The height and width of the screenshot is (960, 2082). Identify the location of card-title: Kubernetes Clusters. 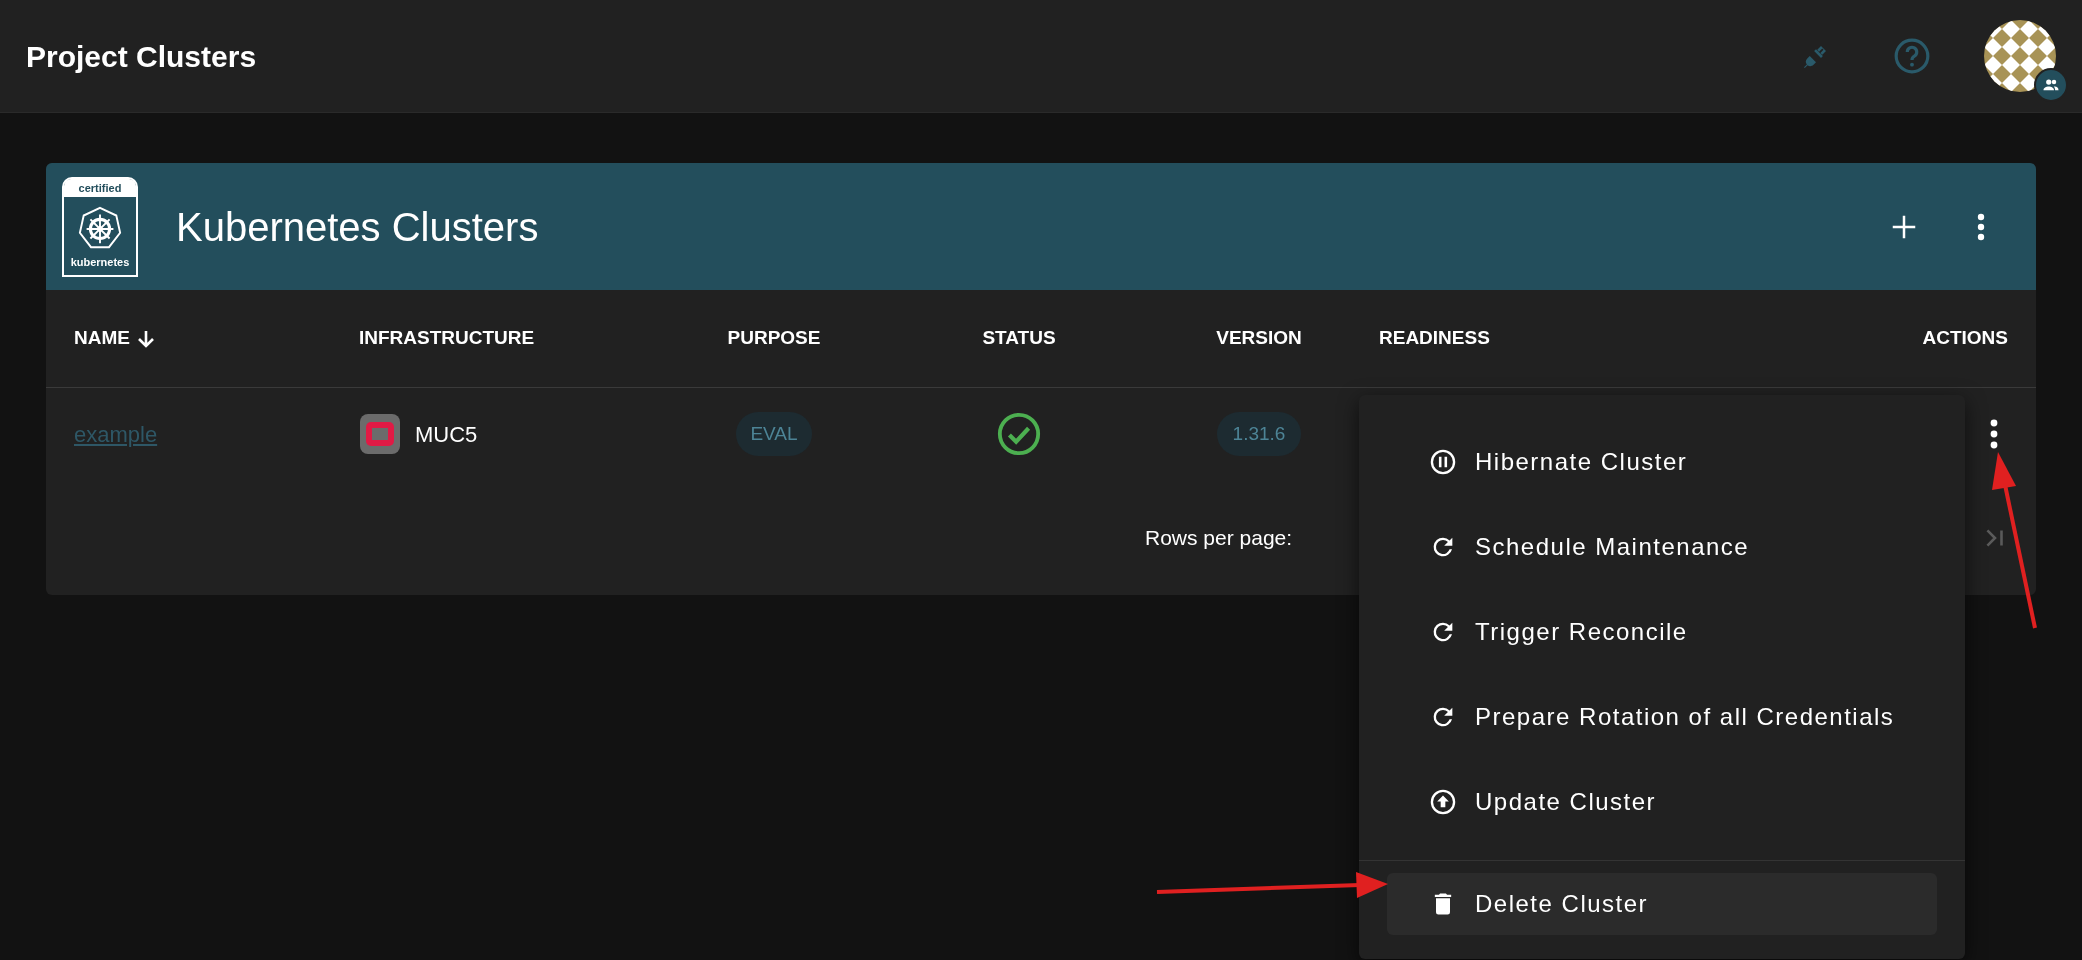
(357, 227).